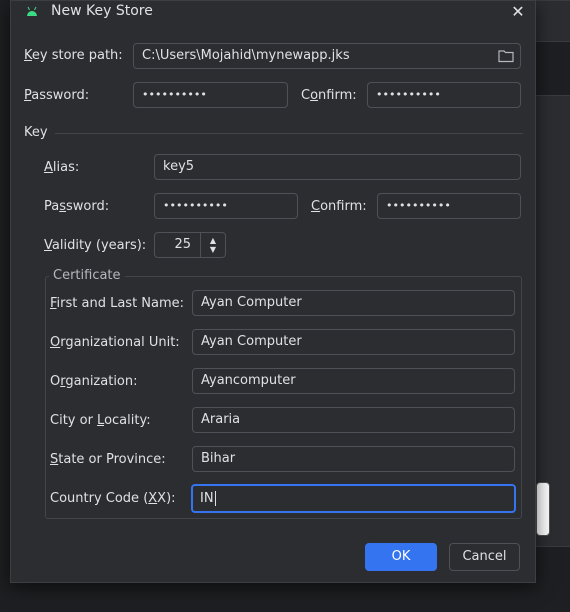 Image resolution: width=570 pixels, height=612 pixels. I want to click on keystore-password-input: ••••••••••, so click(210, 95).